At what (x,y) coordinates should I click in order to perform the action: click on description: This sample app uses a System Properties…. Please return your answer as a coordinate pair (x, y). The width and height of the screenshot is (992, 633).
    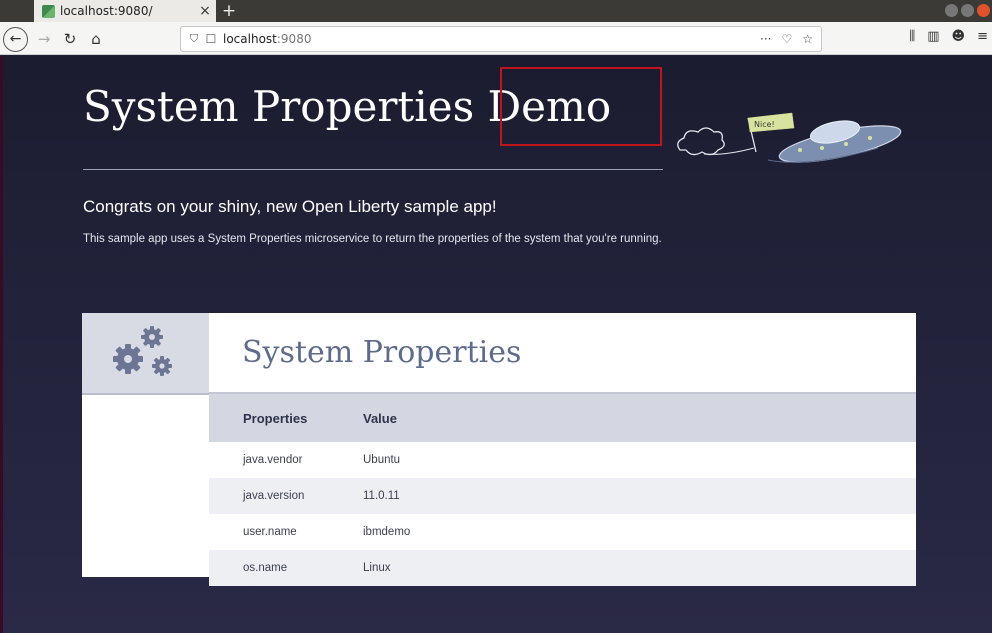
    Looking at the image, I should click on (372, 239).